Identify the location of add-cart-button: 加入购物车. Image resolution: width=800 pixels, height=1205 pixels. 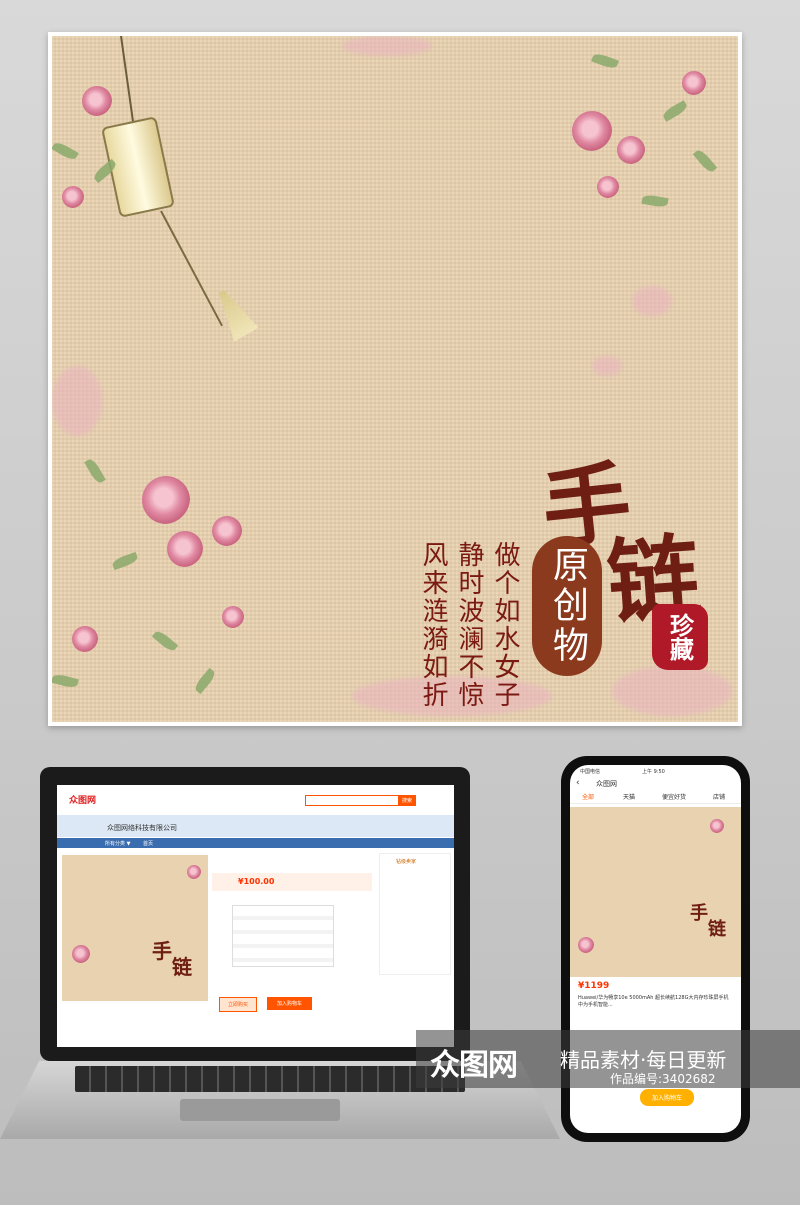
(290, 1003).